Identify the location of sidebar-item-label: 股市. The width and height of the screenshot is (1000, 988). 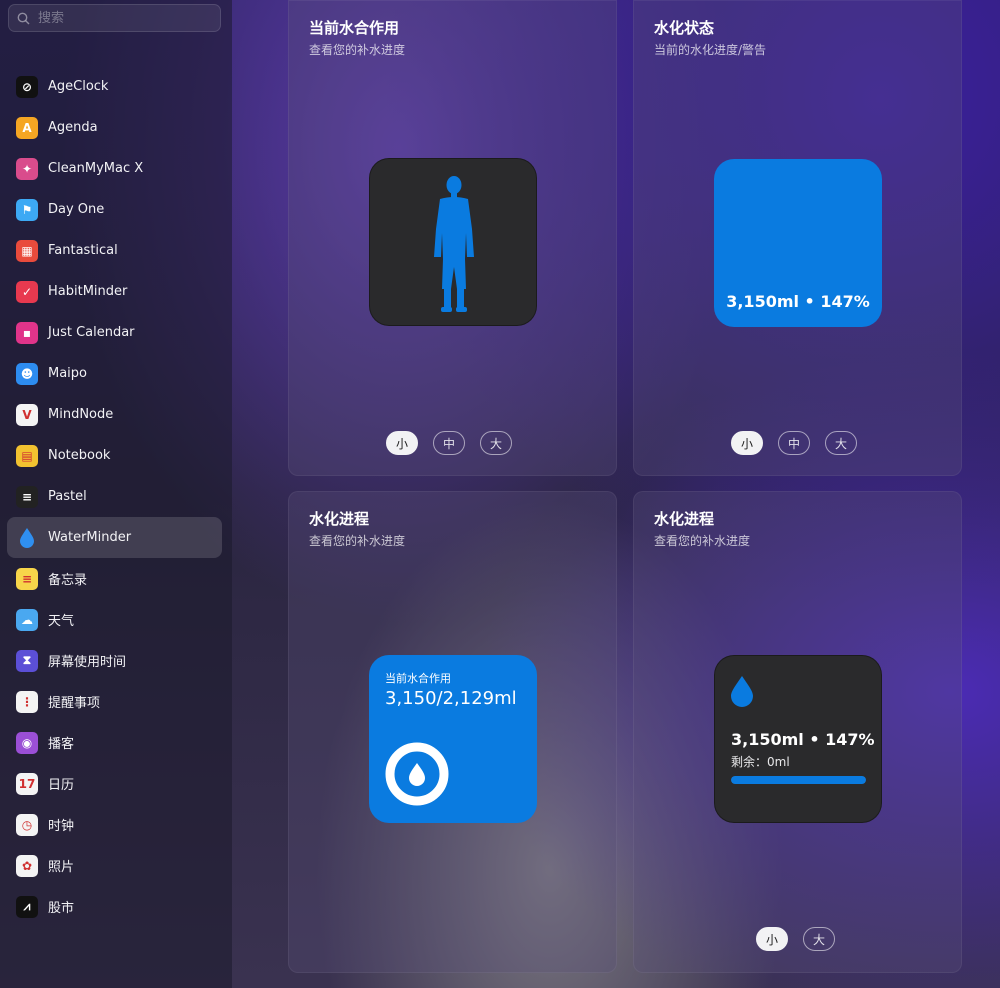
(61, 908).